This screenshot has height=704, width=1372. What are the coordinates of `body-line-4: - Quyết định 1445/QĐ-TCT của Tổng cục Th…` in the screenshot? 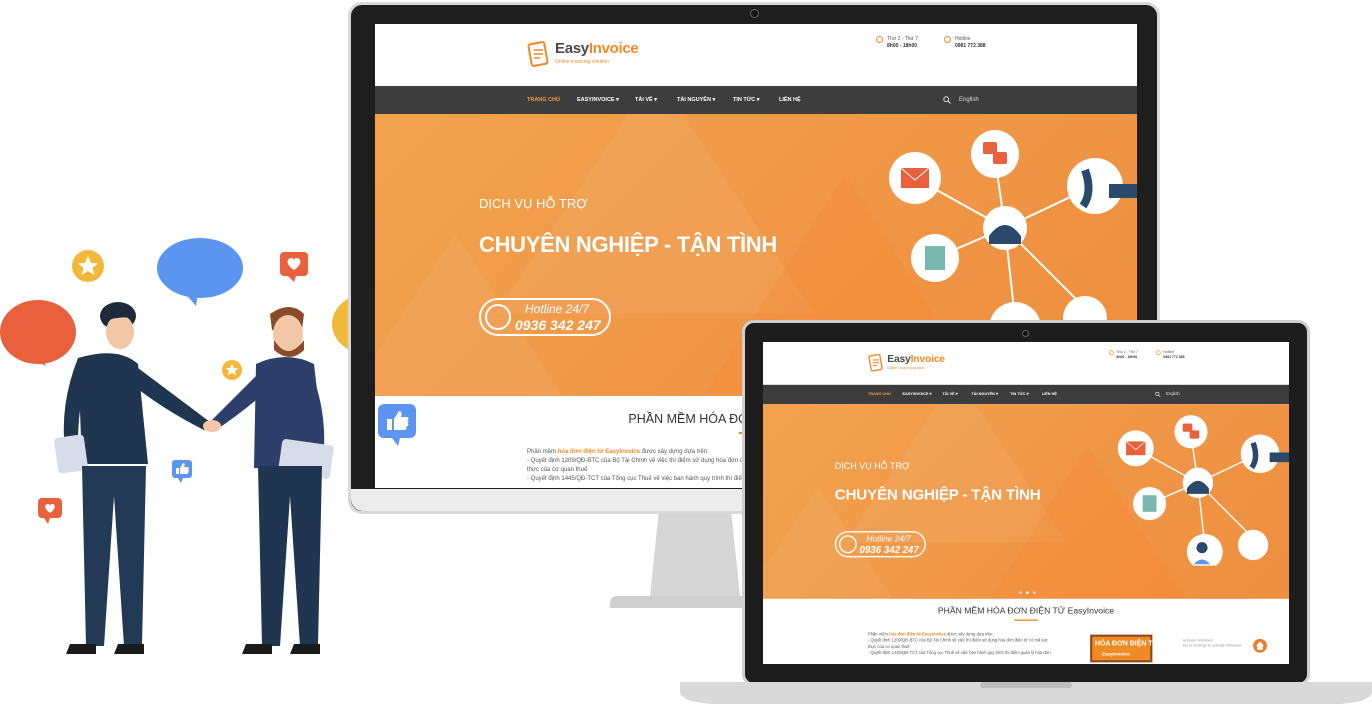 It's located at (959, 653).